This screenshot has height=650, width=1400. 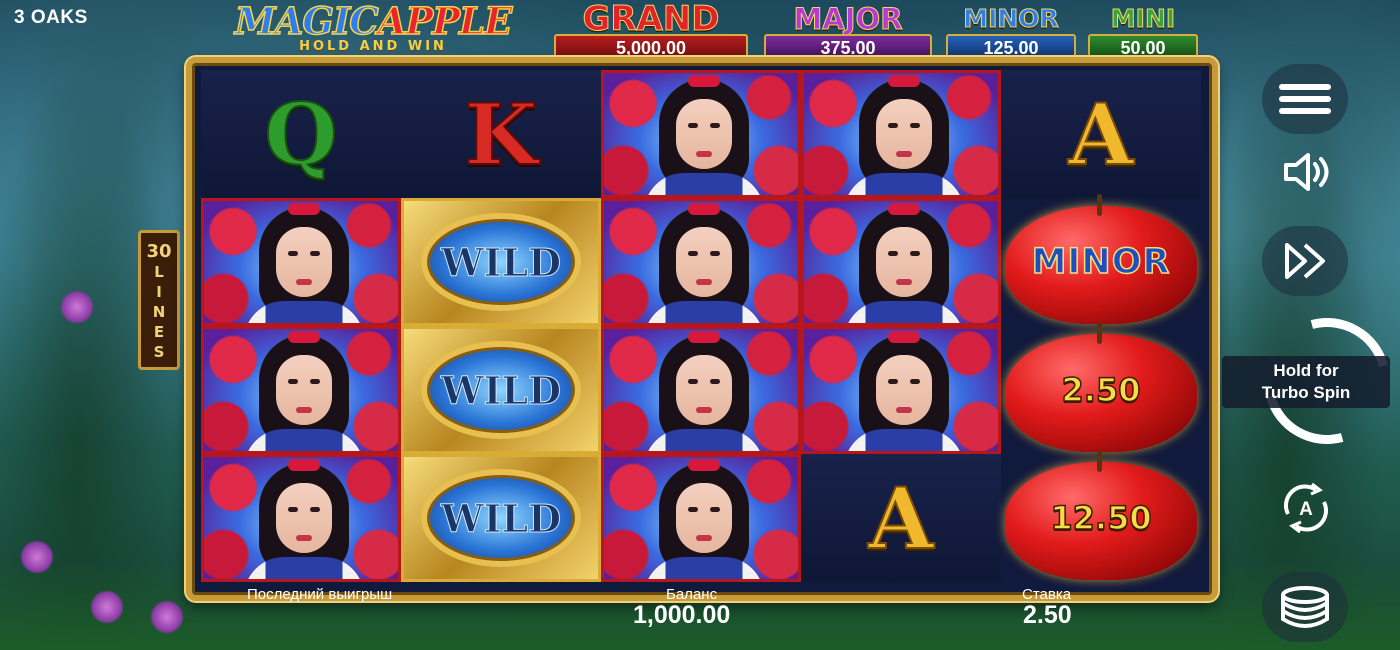 What do you see at coordinates (445, 21) in the screenshot?
I see `logo-word-apple: APPLE` at bounding box center [445, 21].